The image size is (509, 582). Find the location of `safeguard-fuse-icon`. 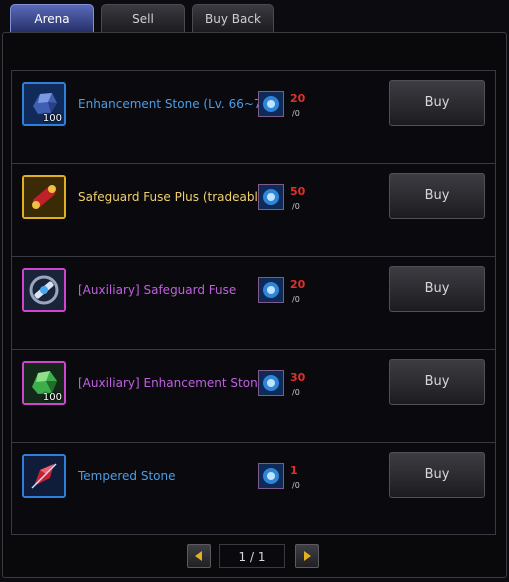

safeguard-fuse-icon is located at coordinates (44, 290).